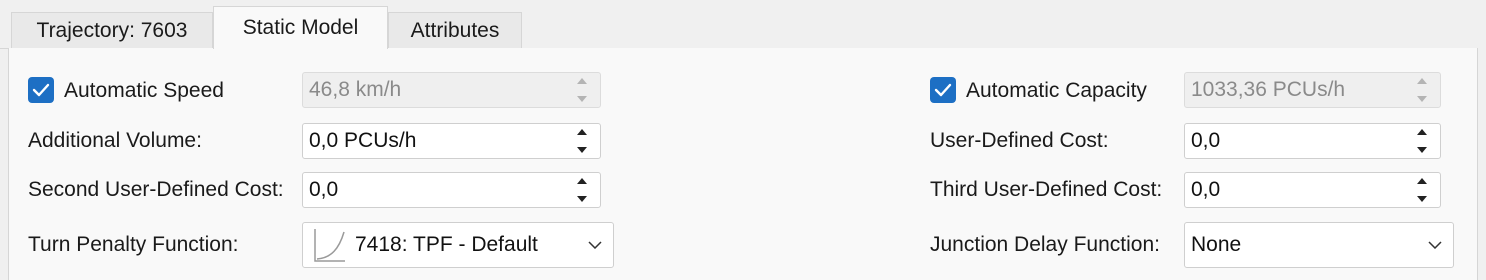 This screenshot has height=280, width=1486. I want to click on automatic-speed-checkbox, so click(41, 90).